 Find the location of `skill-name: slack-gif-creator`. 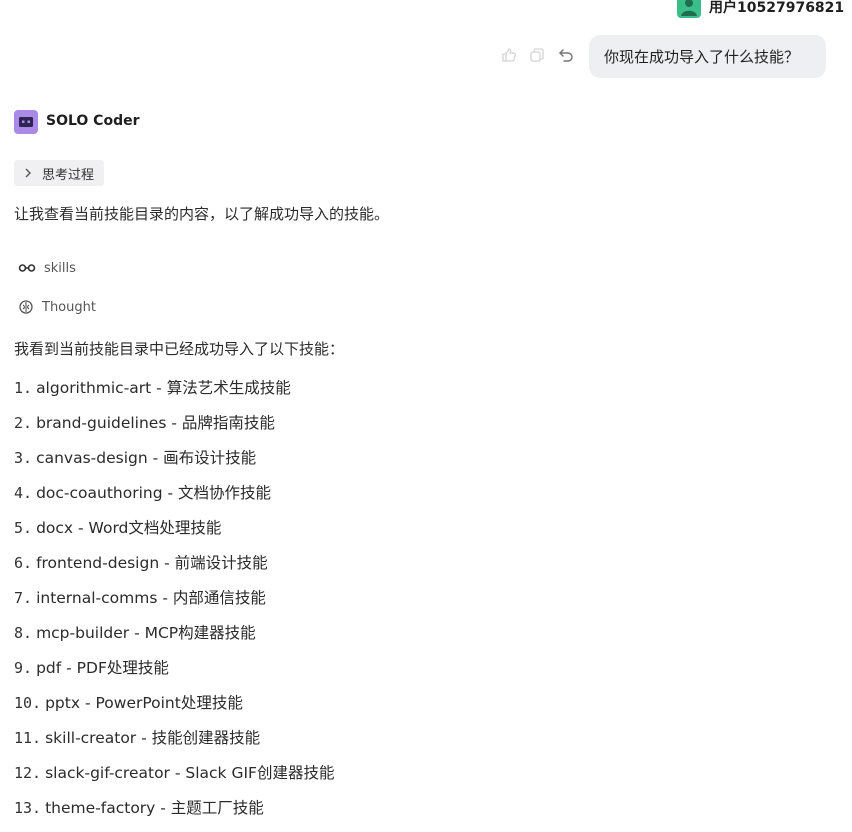

skill-name: slack-gif-creator is located at coordinates (107, 773).